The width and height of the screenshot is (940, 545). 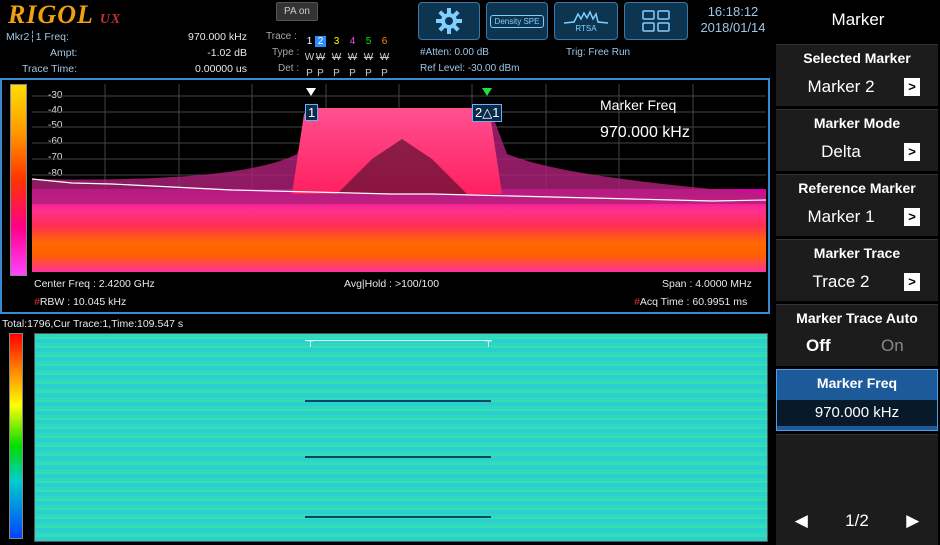 I want to click on trigger-status: Trig: Free Run, so click(x=598, y=52).